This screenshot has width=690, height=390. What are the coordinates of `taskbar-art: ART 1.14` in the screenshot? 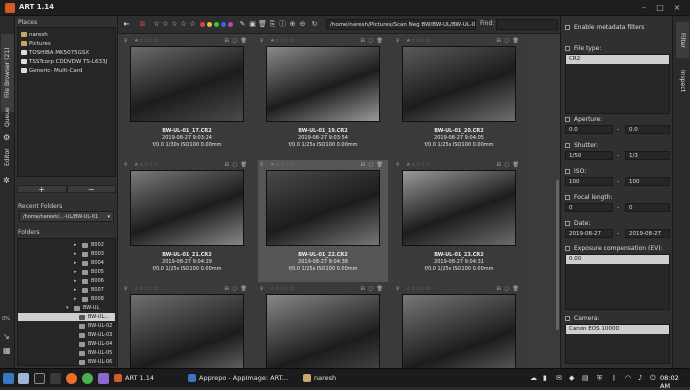 It's located at (139, 378).